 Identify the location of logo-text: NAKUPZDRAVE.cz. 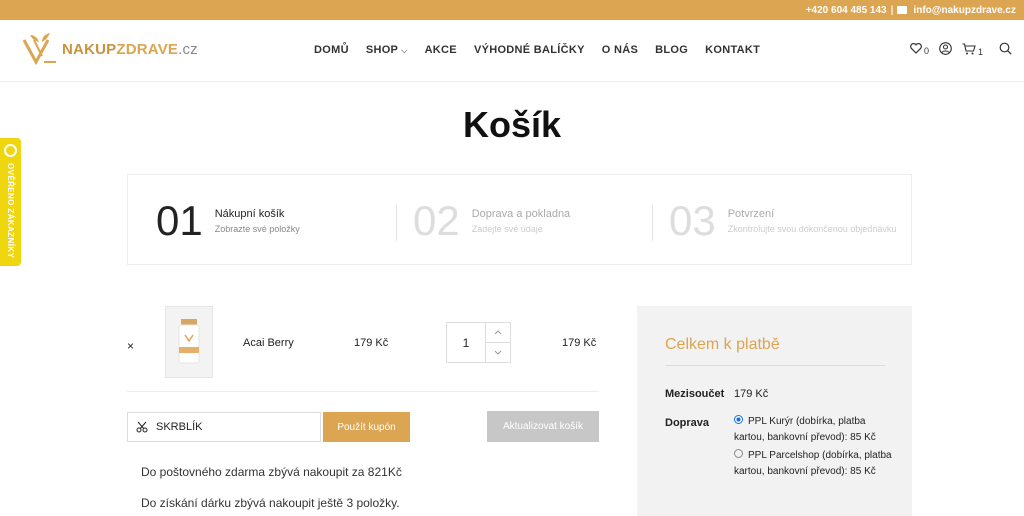
(130, 49).